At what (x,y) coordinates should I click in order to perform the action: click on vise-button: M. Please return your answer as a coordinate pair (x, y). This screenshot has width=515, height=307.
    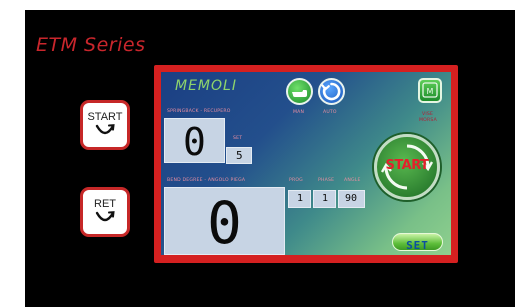
    Looking at the image, I should click on (430, 90).